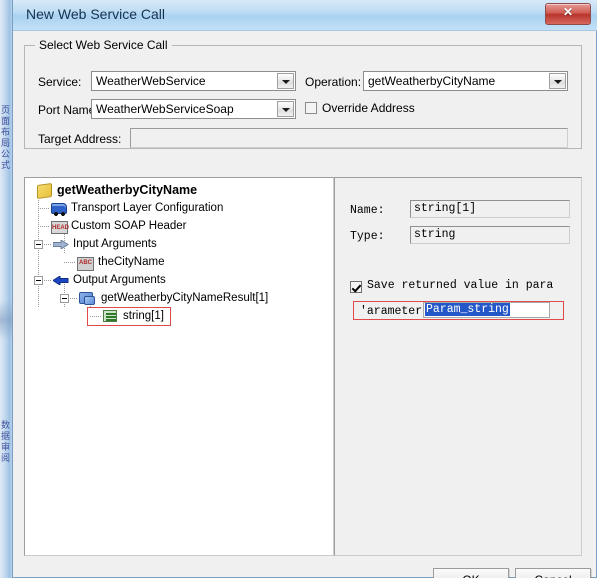 The image size is (597, 578). I want to click on tree-node-label: Transport Layer Configuration, so click(147, 208).